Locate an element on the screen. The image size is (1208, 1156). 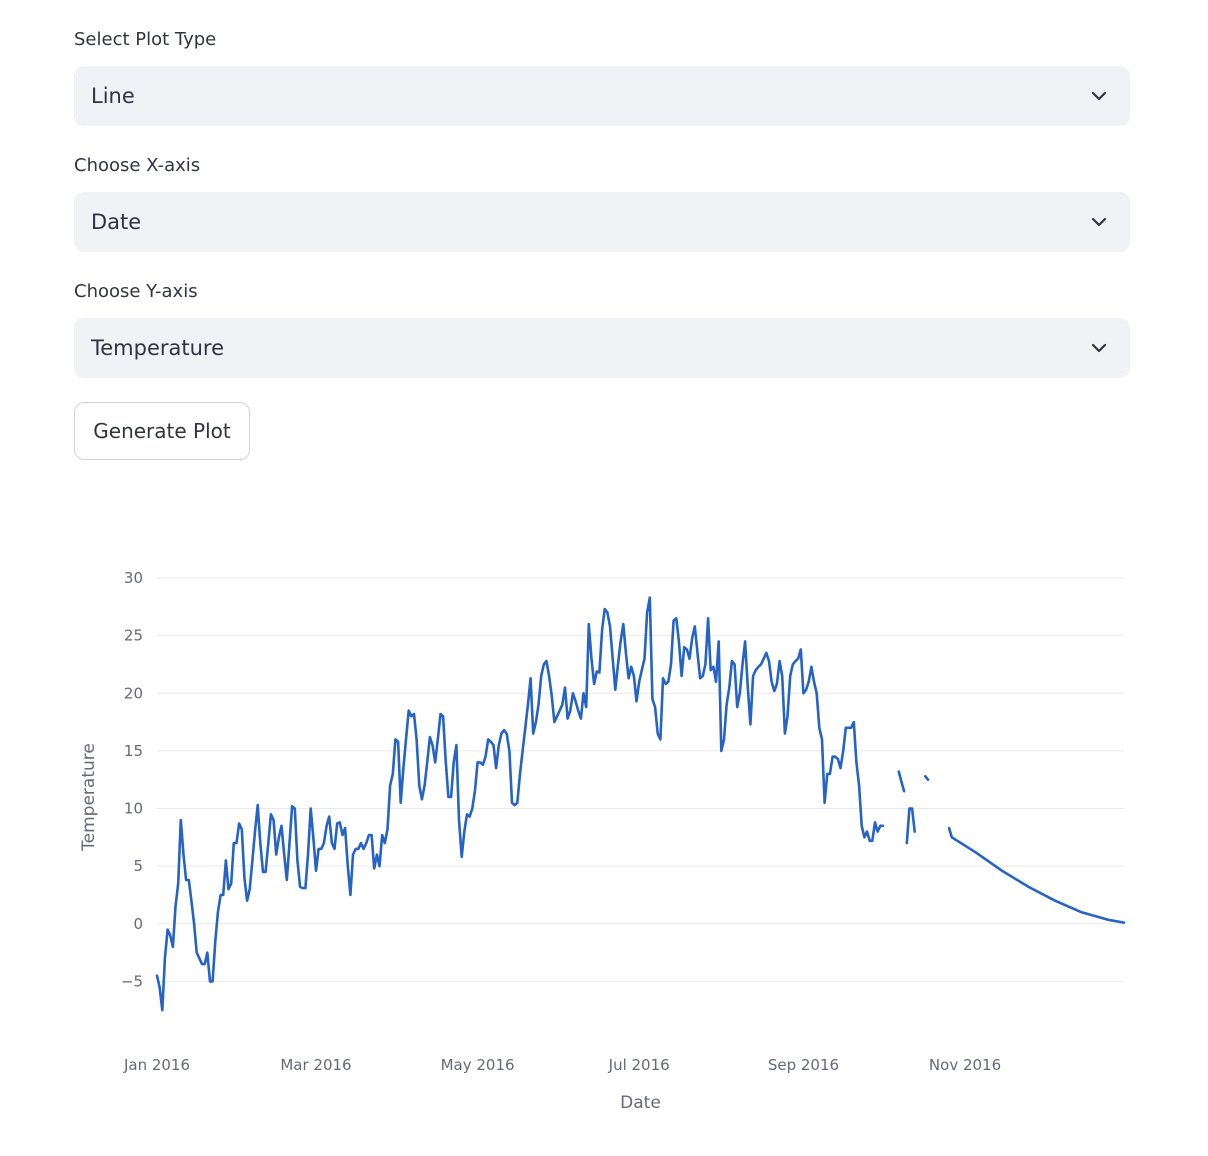
x-tick-label: Sep 2016 is located at coordinates (803, 1065).